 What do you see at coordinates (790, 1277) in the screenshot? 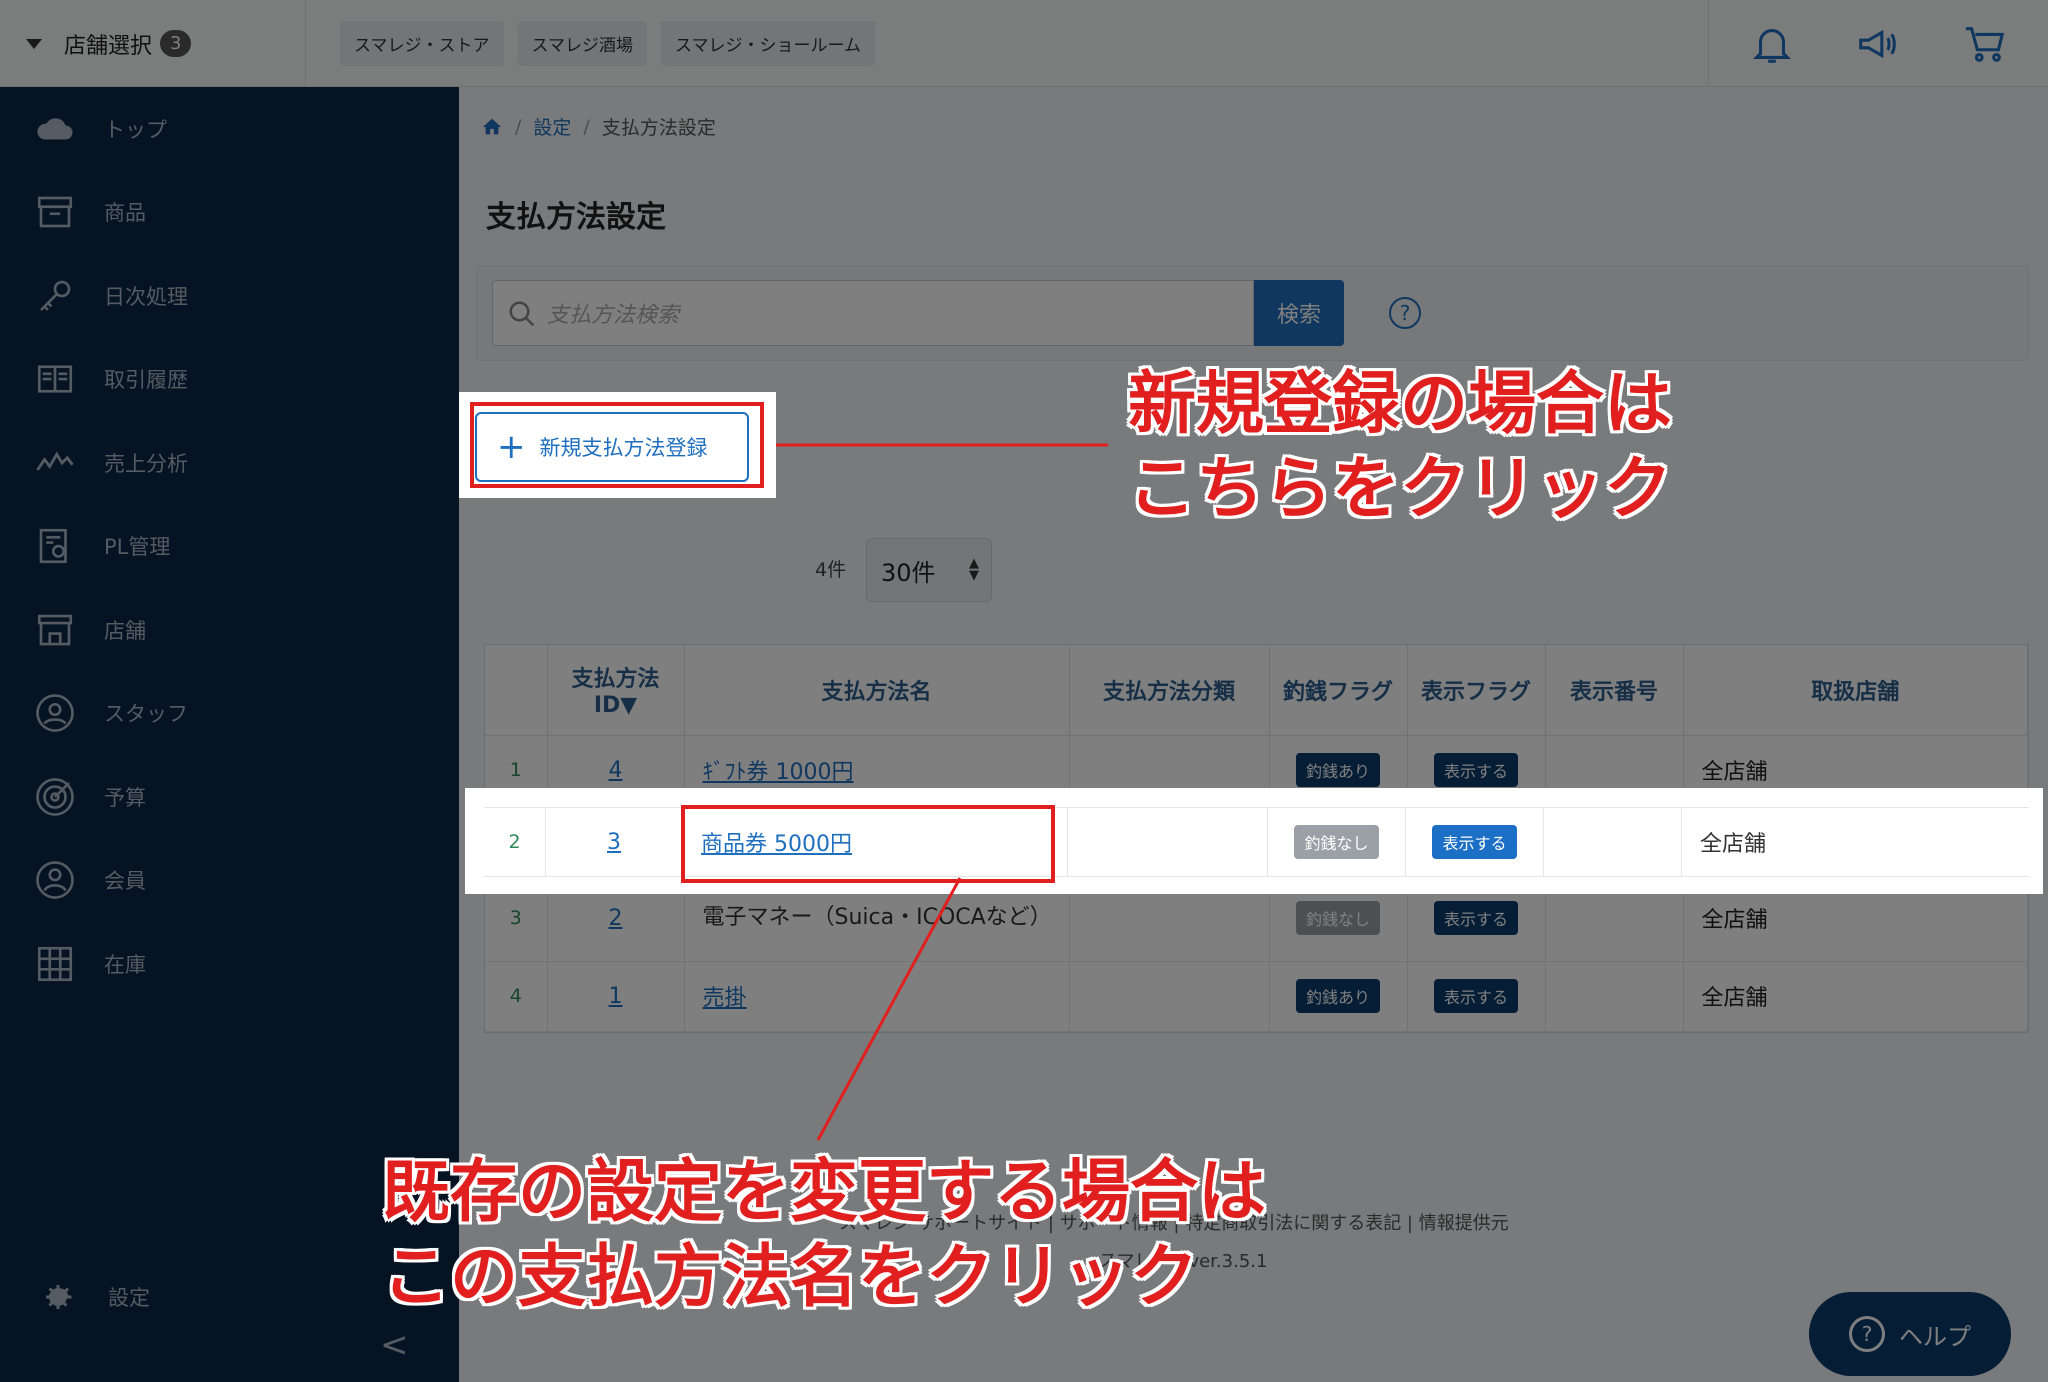
I see `callout-edit-line2: この支払方法名をクリック` at bounding box center [790, 1277].